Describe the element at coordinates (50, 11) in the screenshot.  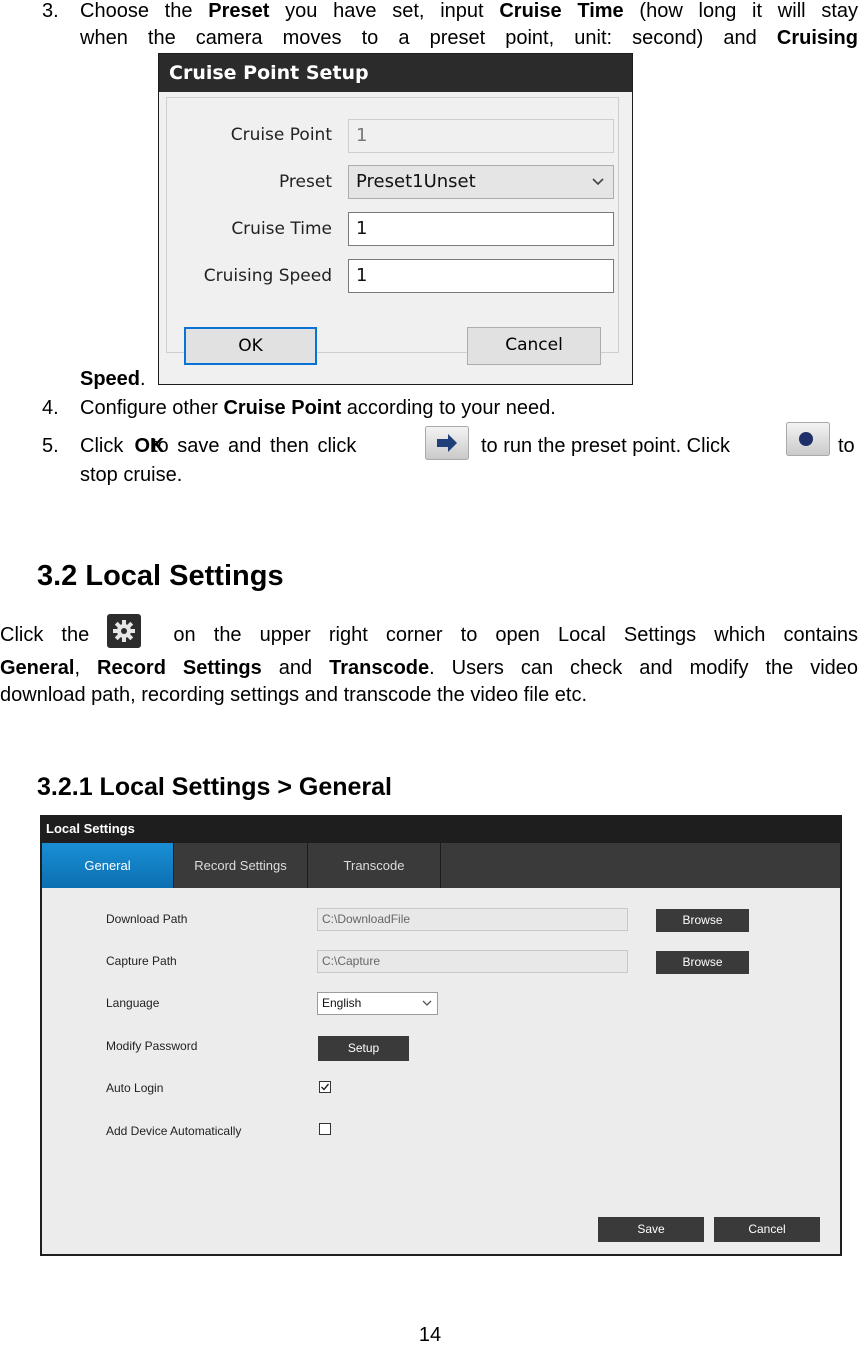
I see `step-3-number: 3.` at that location.